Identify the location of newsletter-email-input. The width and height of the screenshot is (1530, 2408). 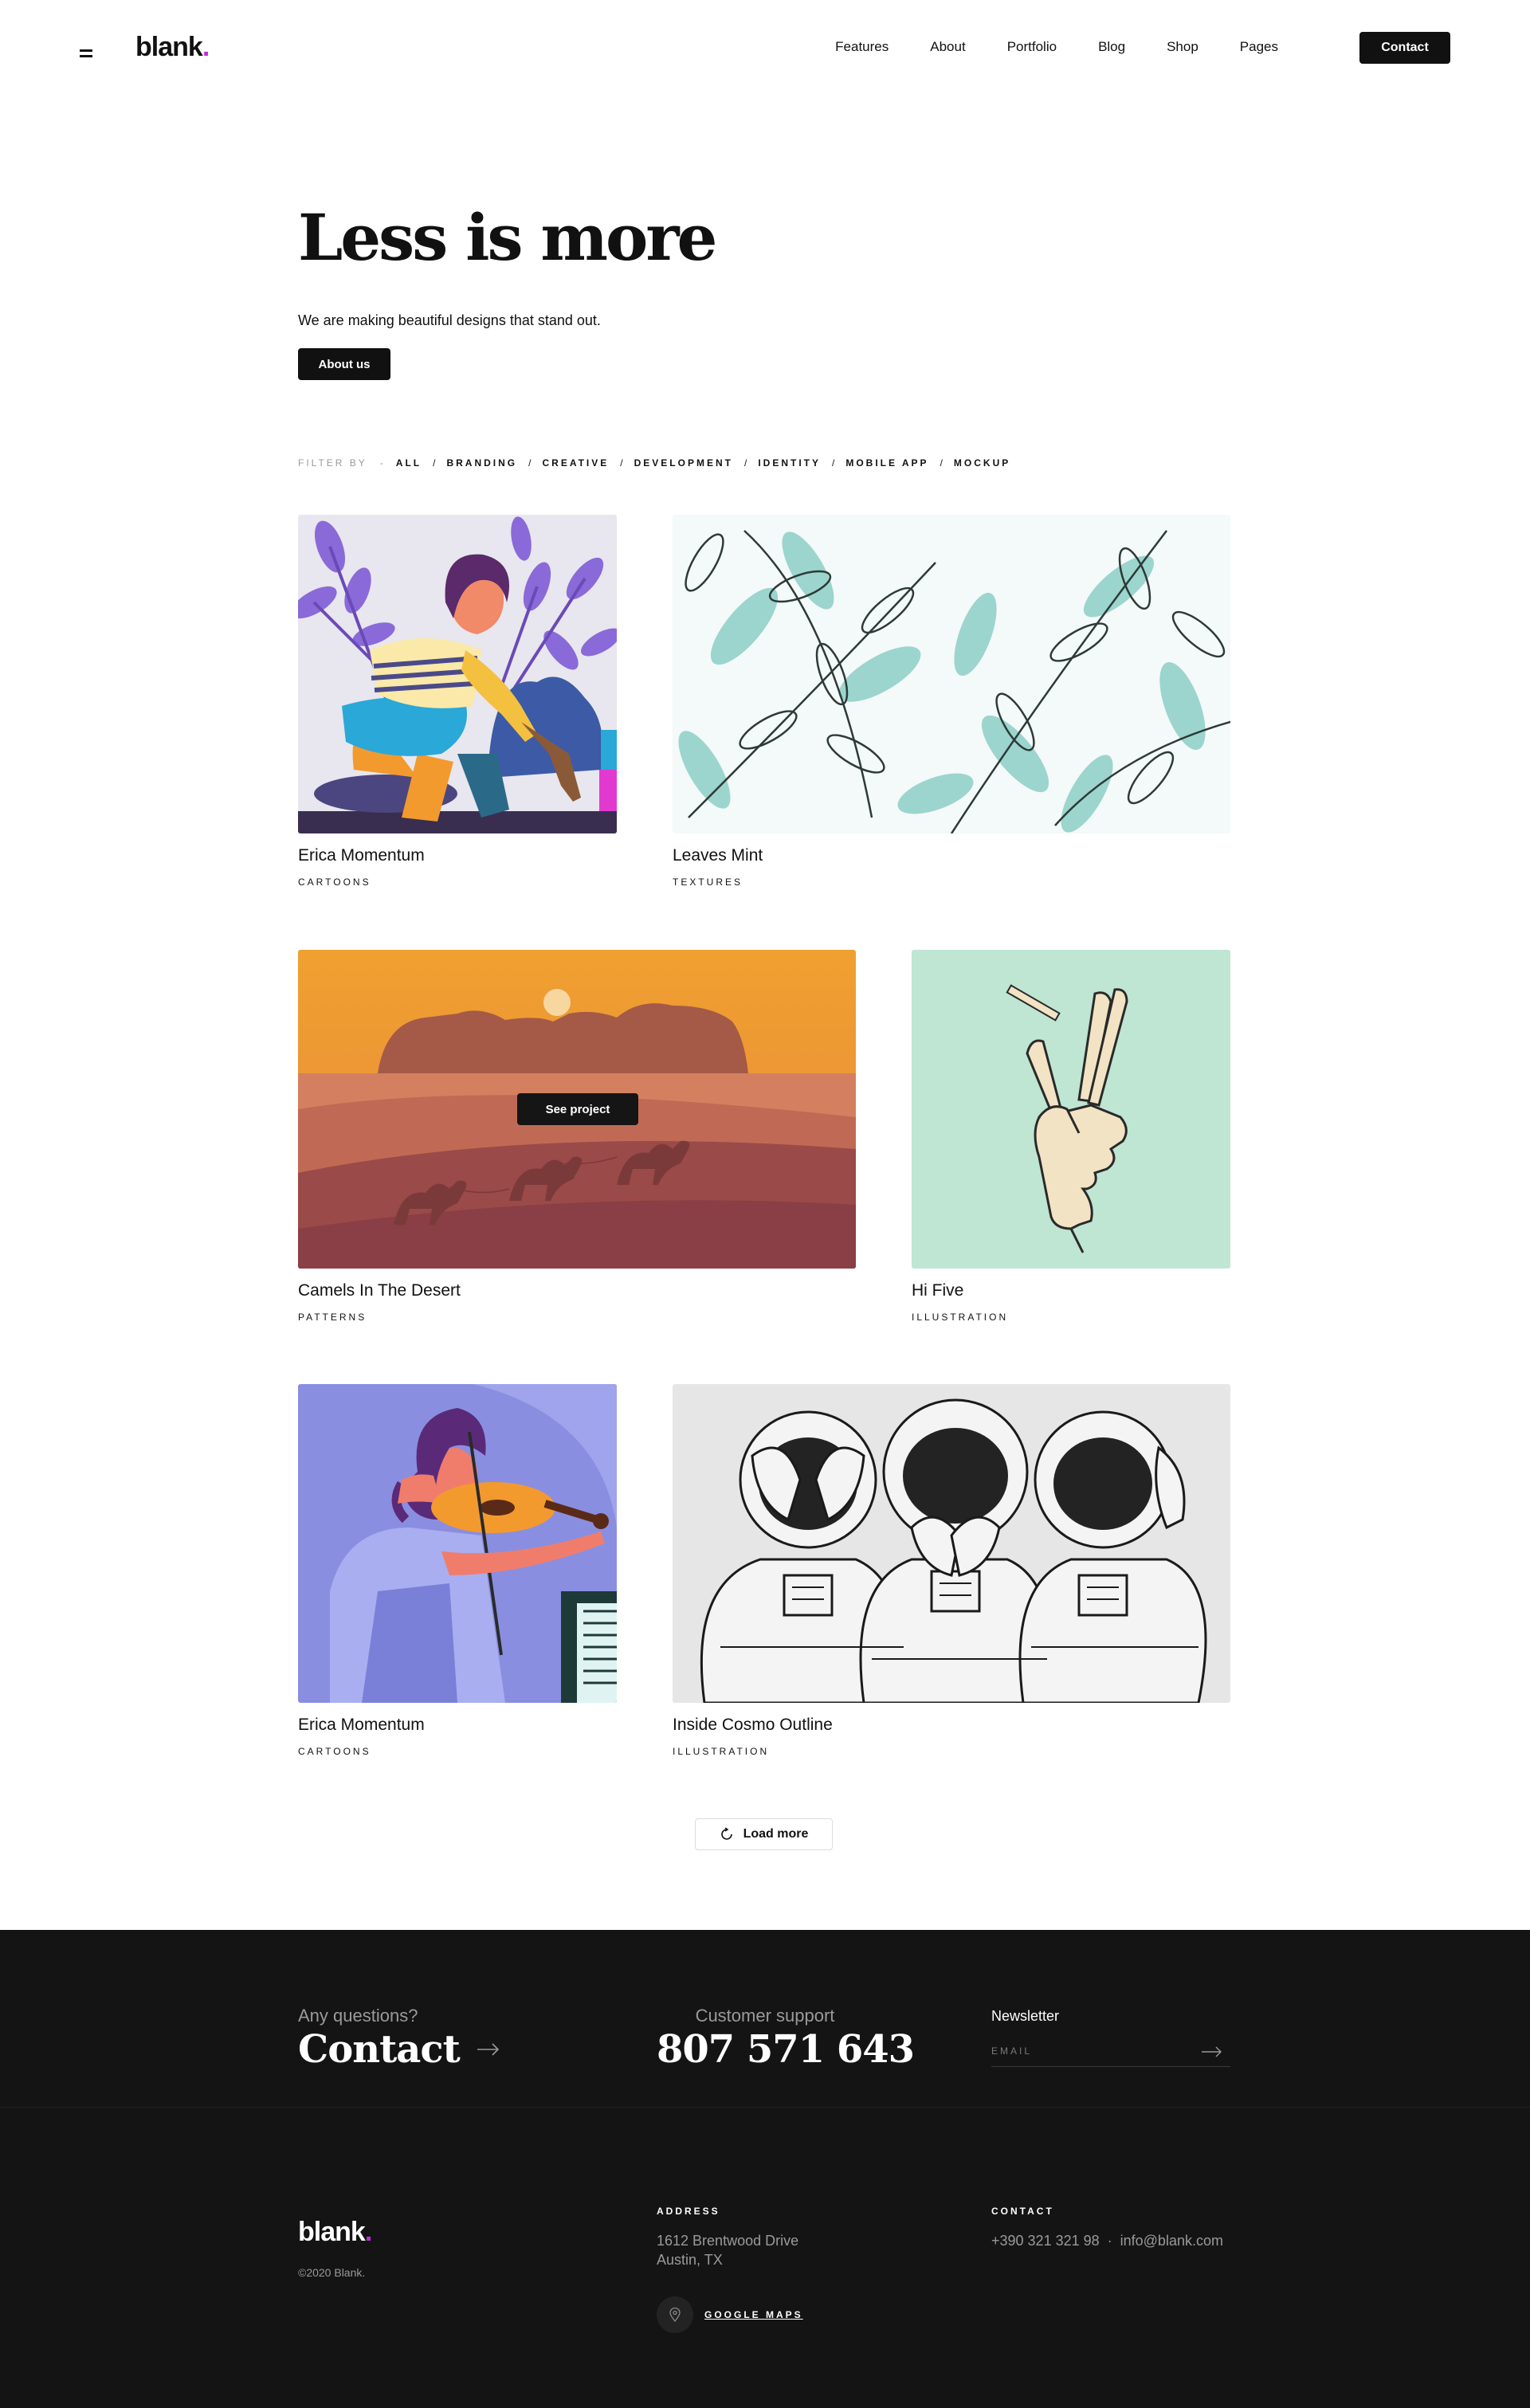
(1094, 2051).